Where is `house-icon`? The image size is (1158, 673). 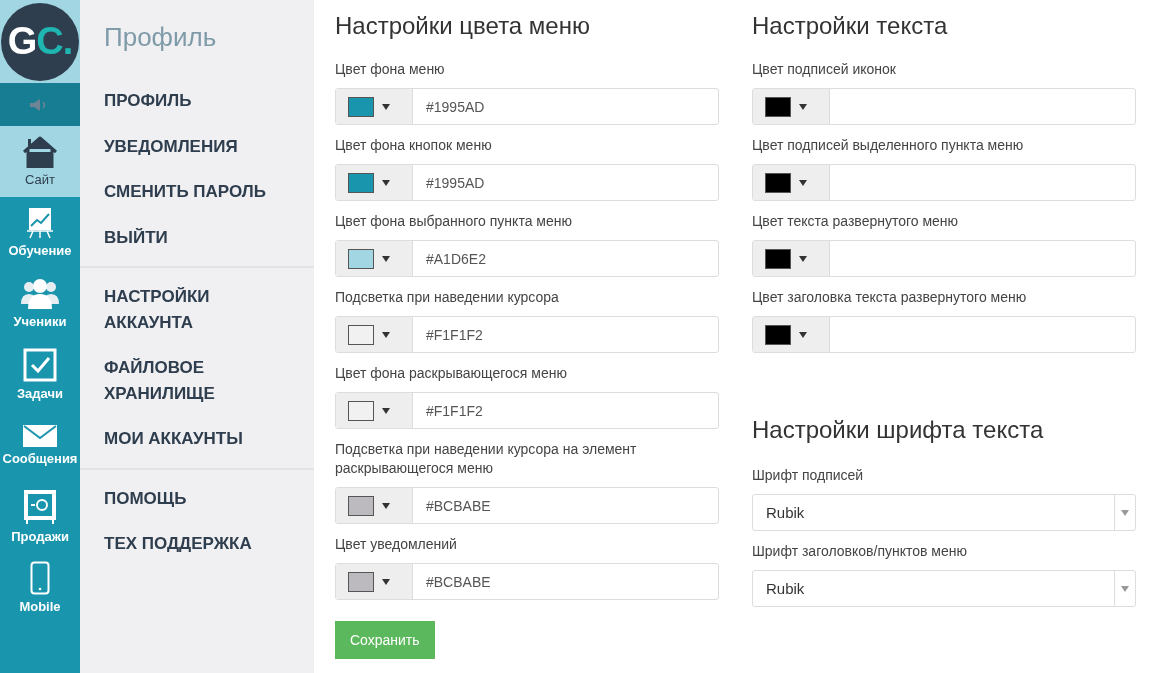 house-icon is located at coordinates (40, 152).